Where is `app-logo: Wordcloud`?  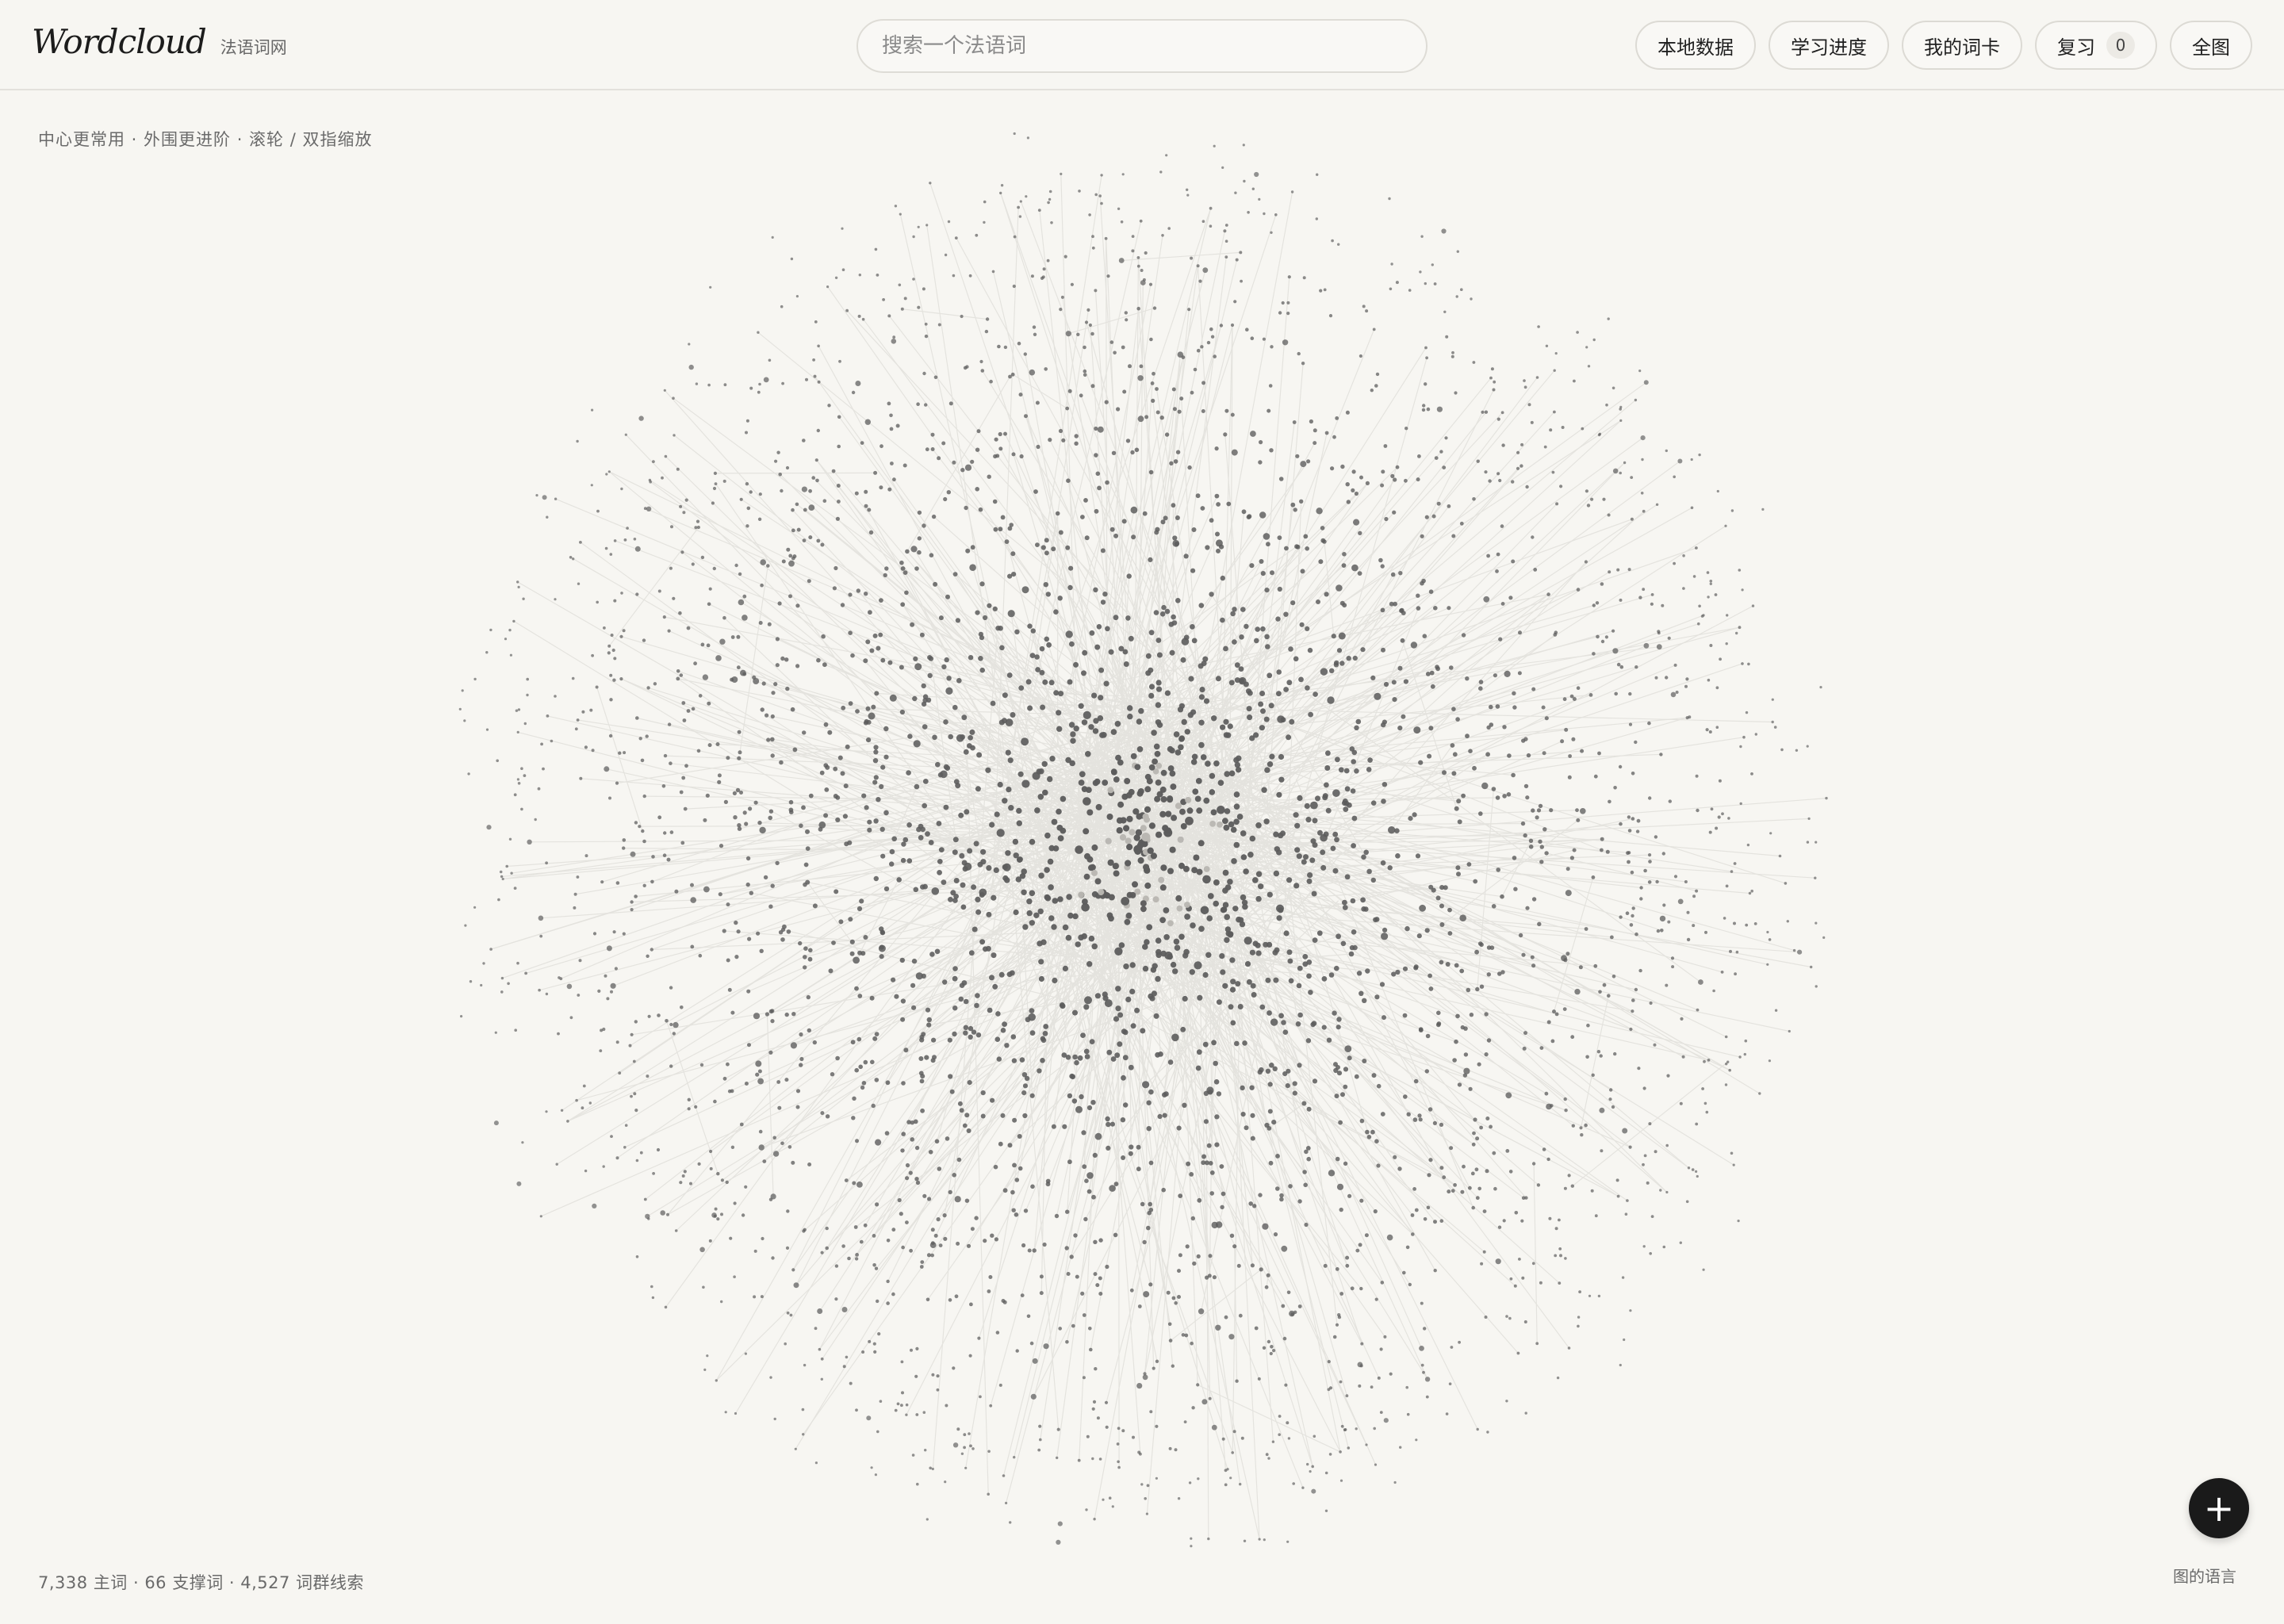 app-logo: Wordcloud is located at coordinates (119, 41).